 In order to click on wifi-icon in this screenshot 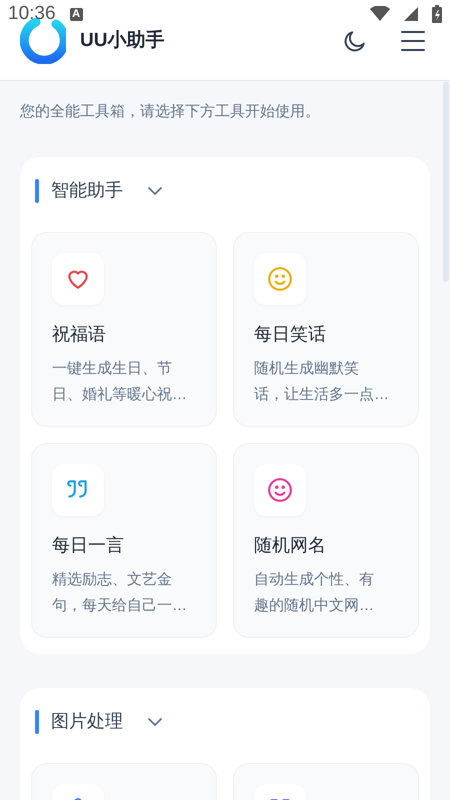, I will do `click(380, 14)`.